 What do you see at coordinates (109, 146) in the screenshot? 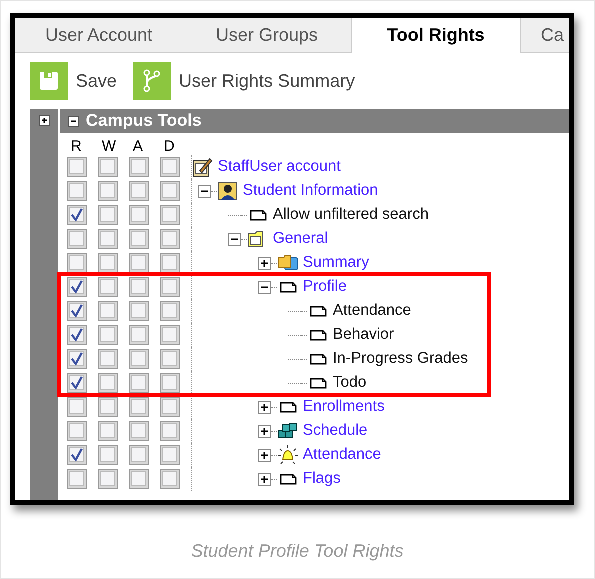
I see `column-header: W` at bounding box center [109, 146].